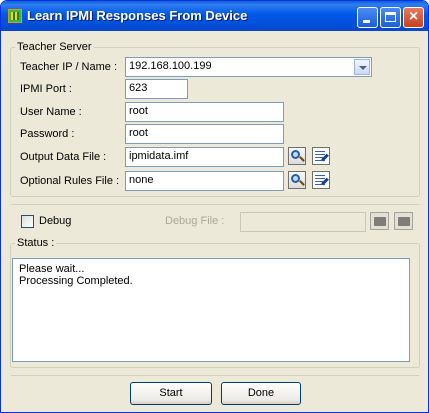  What do you see at coordinates (261, 393) in the screenshot?
I see `done-button: Done` at bounding box center [261, 393].